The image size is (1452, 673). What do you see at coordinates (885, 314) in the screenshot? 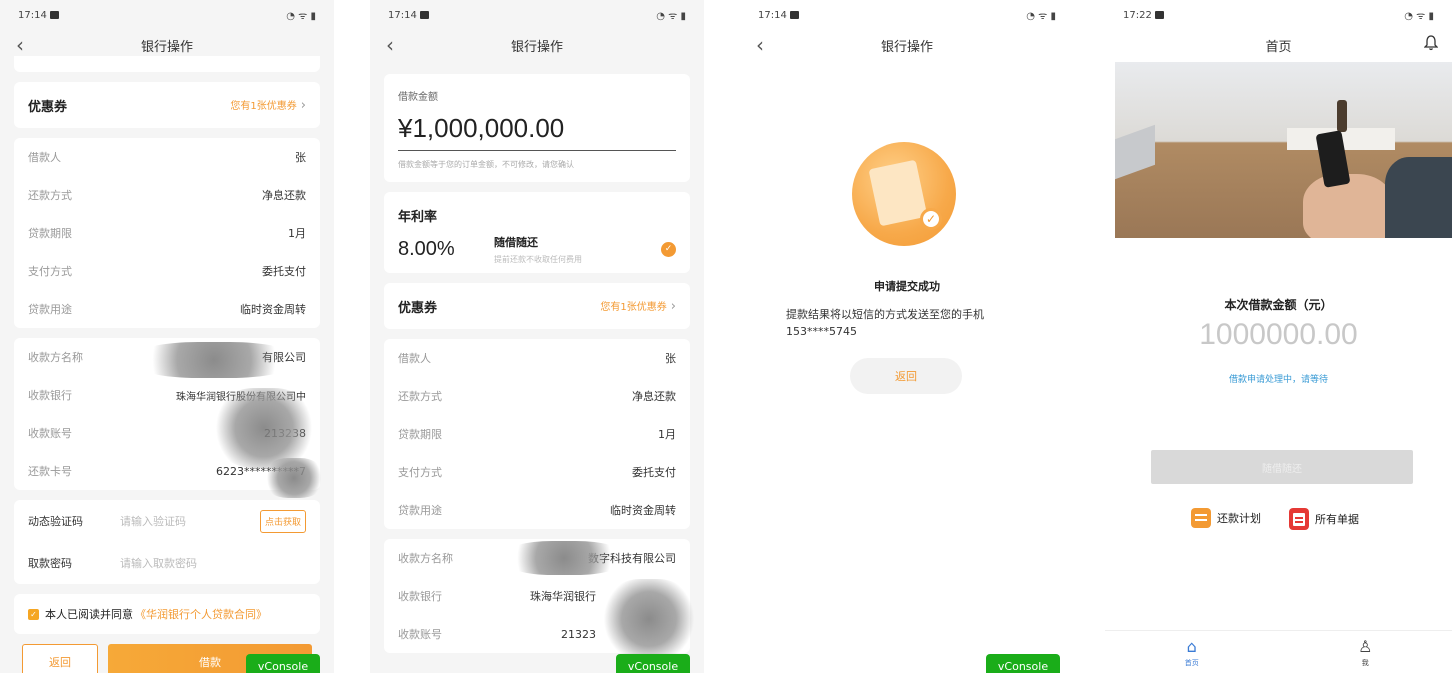
I see `success-msg-text: 提款结果将以短信的方式发送至您的手机` at bounding box center [885, 314].